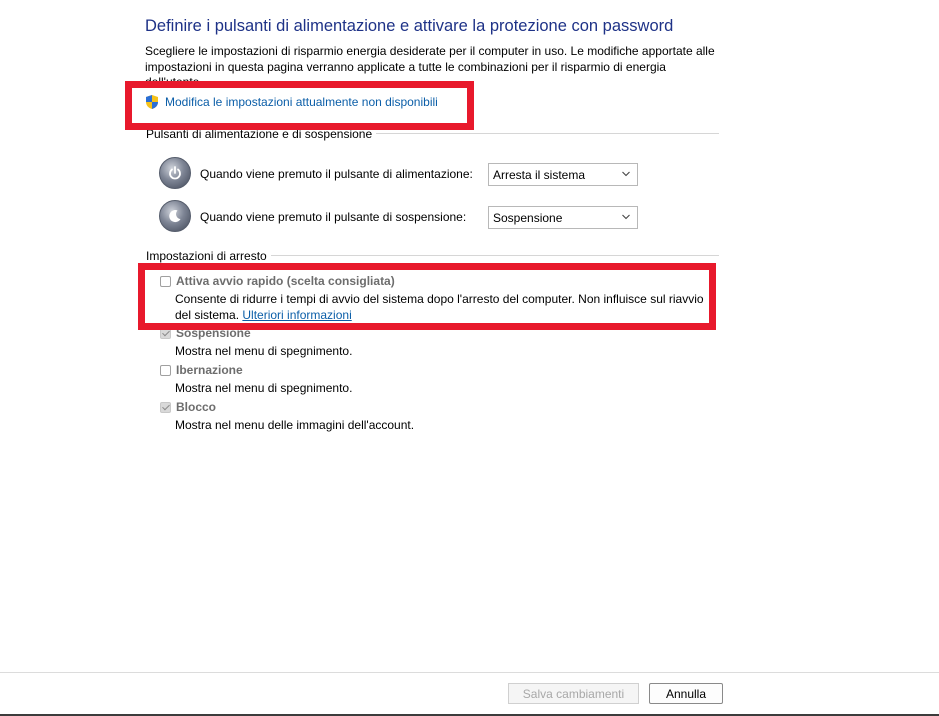  Describe the element at coordinates (469, 672) in the screenshot. I see `footer-divider` at that location.